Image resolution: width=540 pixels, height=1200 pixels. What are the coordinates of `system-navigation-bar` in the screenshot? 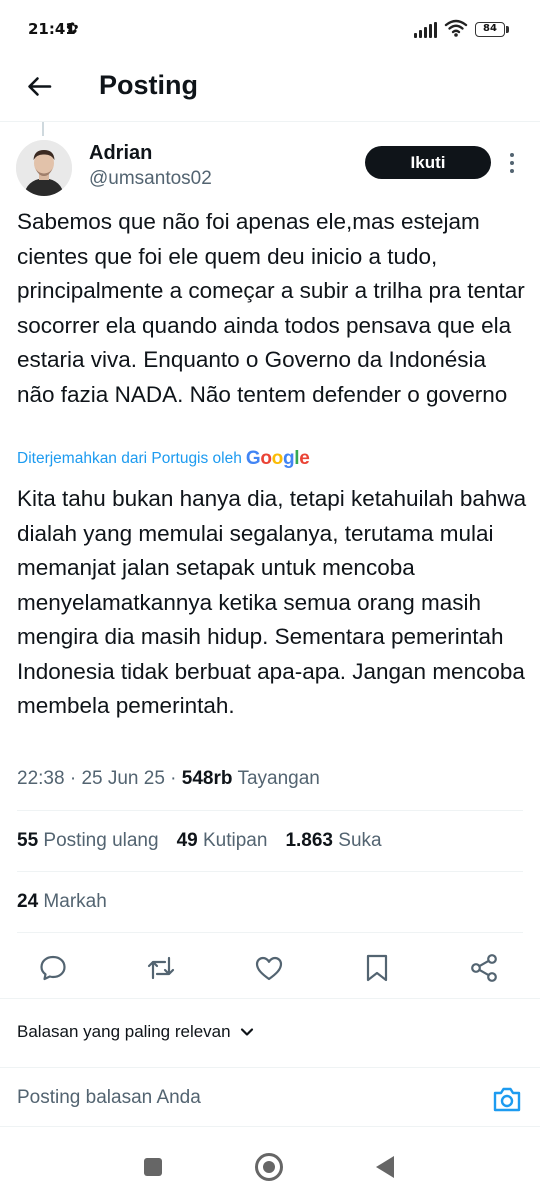 It's located at (270, 1169).